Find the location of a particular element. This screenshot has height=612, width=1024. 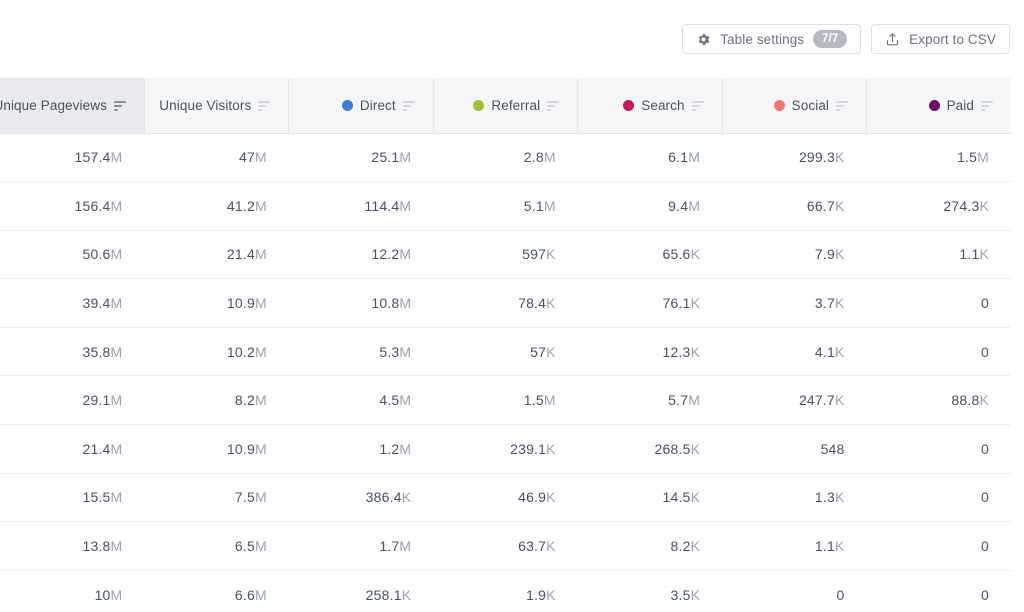

column-header-social: Social is located at coordinates (794, 106).